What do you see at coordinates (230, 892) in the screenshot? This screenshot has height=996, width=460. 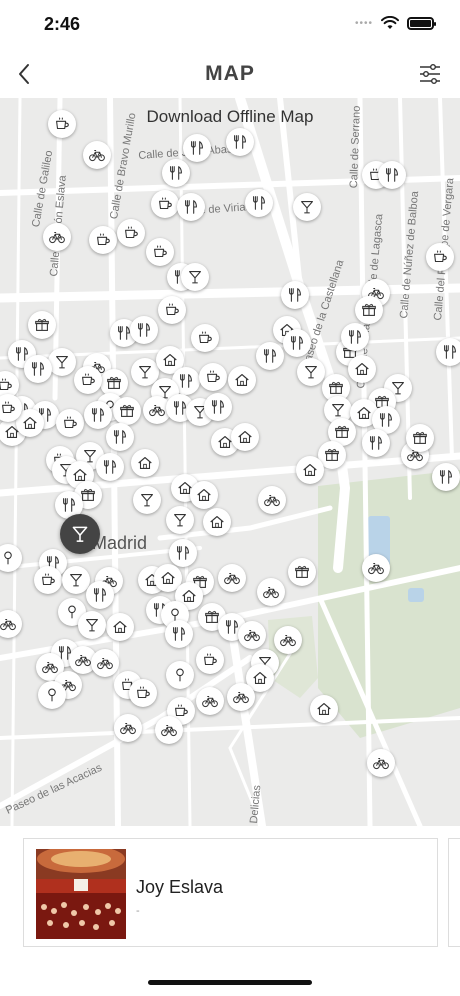 I see `place-card: Joy Eslava -` at bounding box center [230, 892].